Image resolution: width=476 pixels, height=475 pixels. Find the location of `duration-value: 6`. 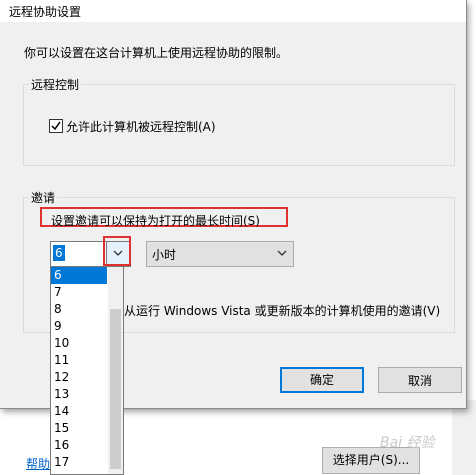

duration-value: 6 is located at coordinates (59, 253).